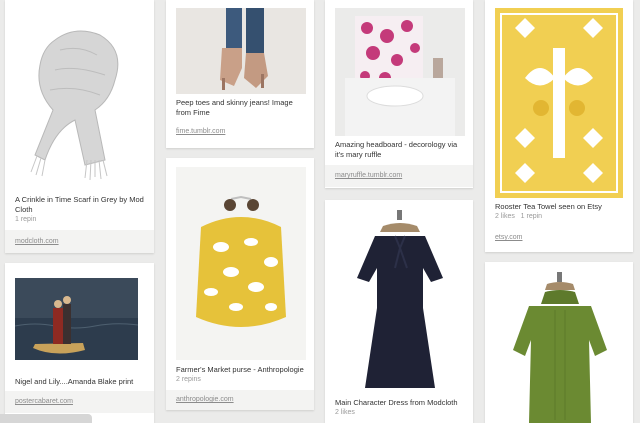 This screenshot has width=640, height=423. Describe the element at coordinates (519, 216) in the screenshot. I see `pin-stats: 2 likes 1 repin` at that location.